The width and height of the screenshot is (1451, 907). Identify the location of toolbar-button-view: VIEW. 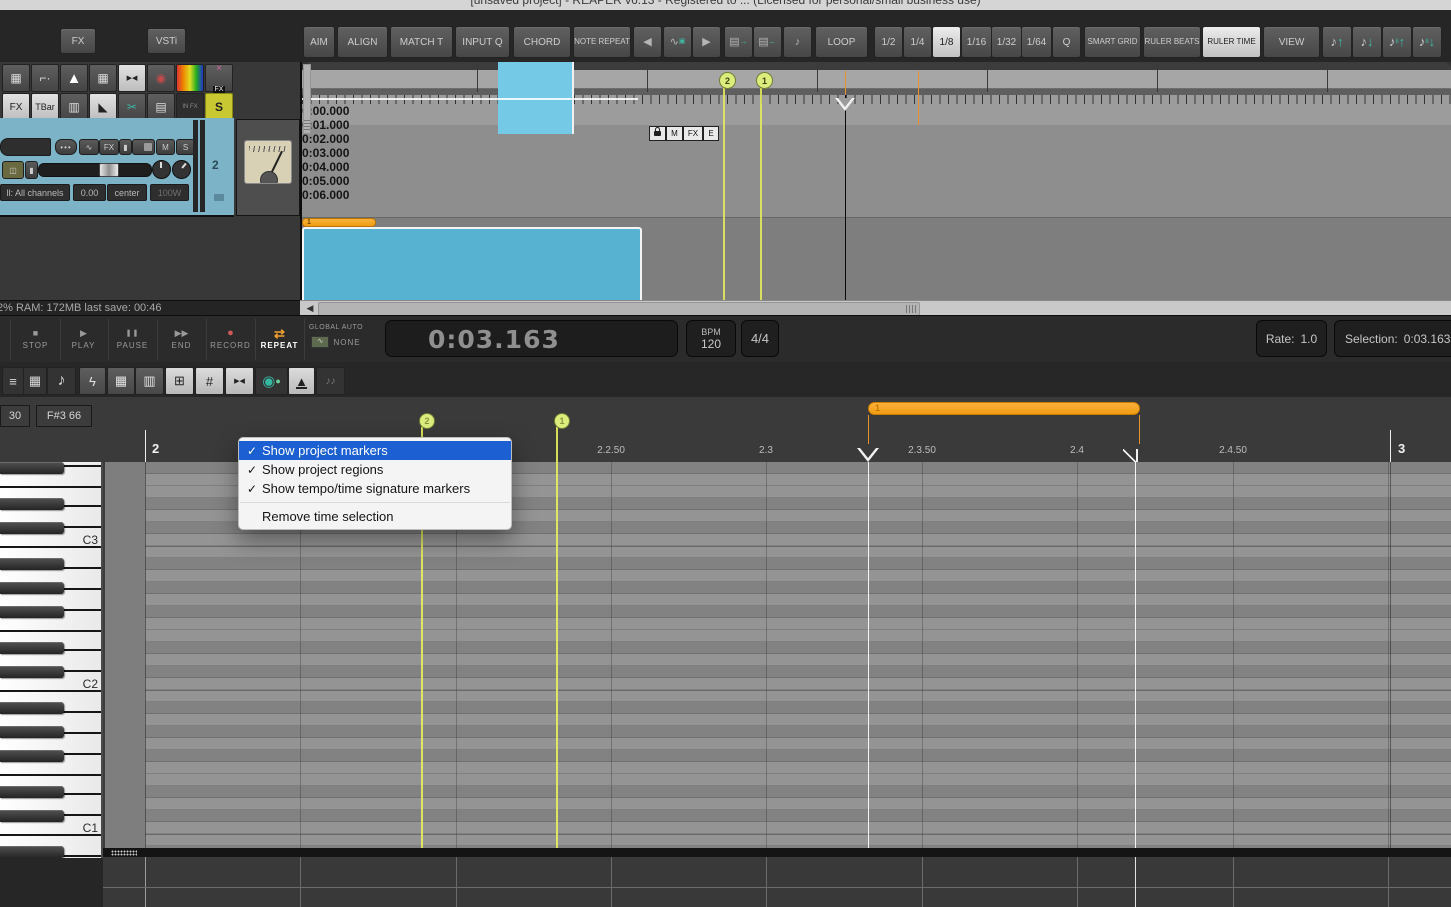
(1291, 42).